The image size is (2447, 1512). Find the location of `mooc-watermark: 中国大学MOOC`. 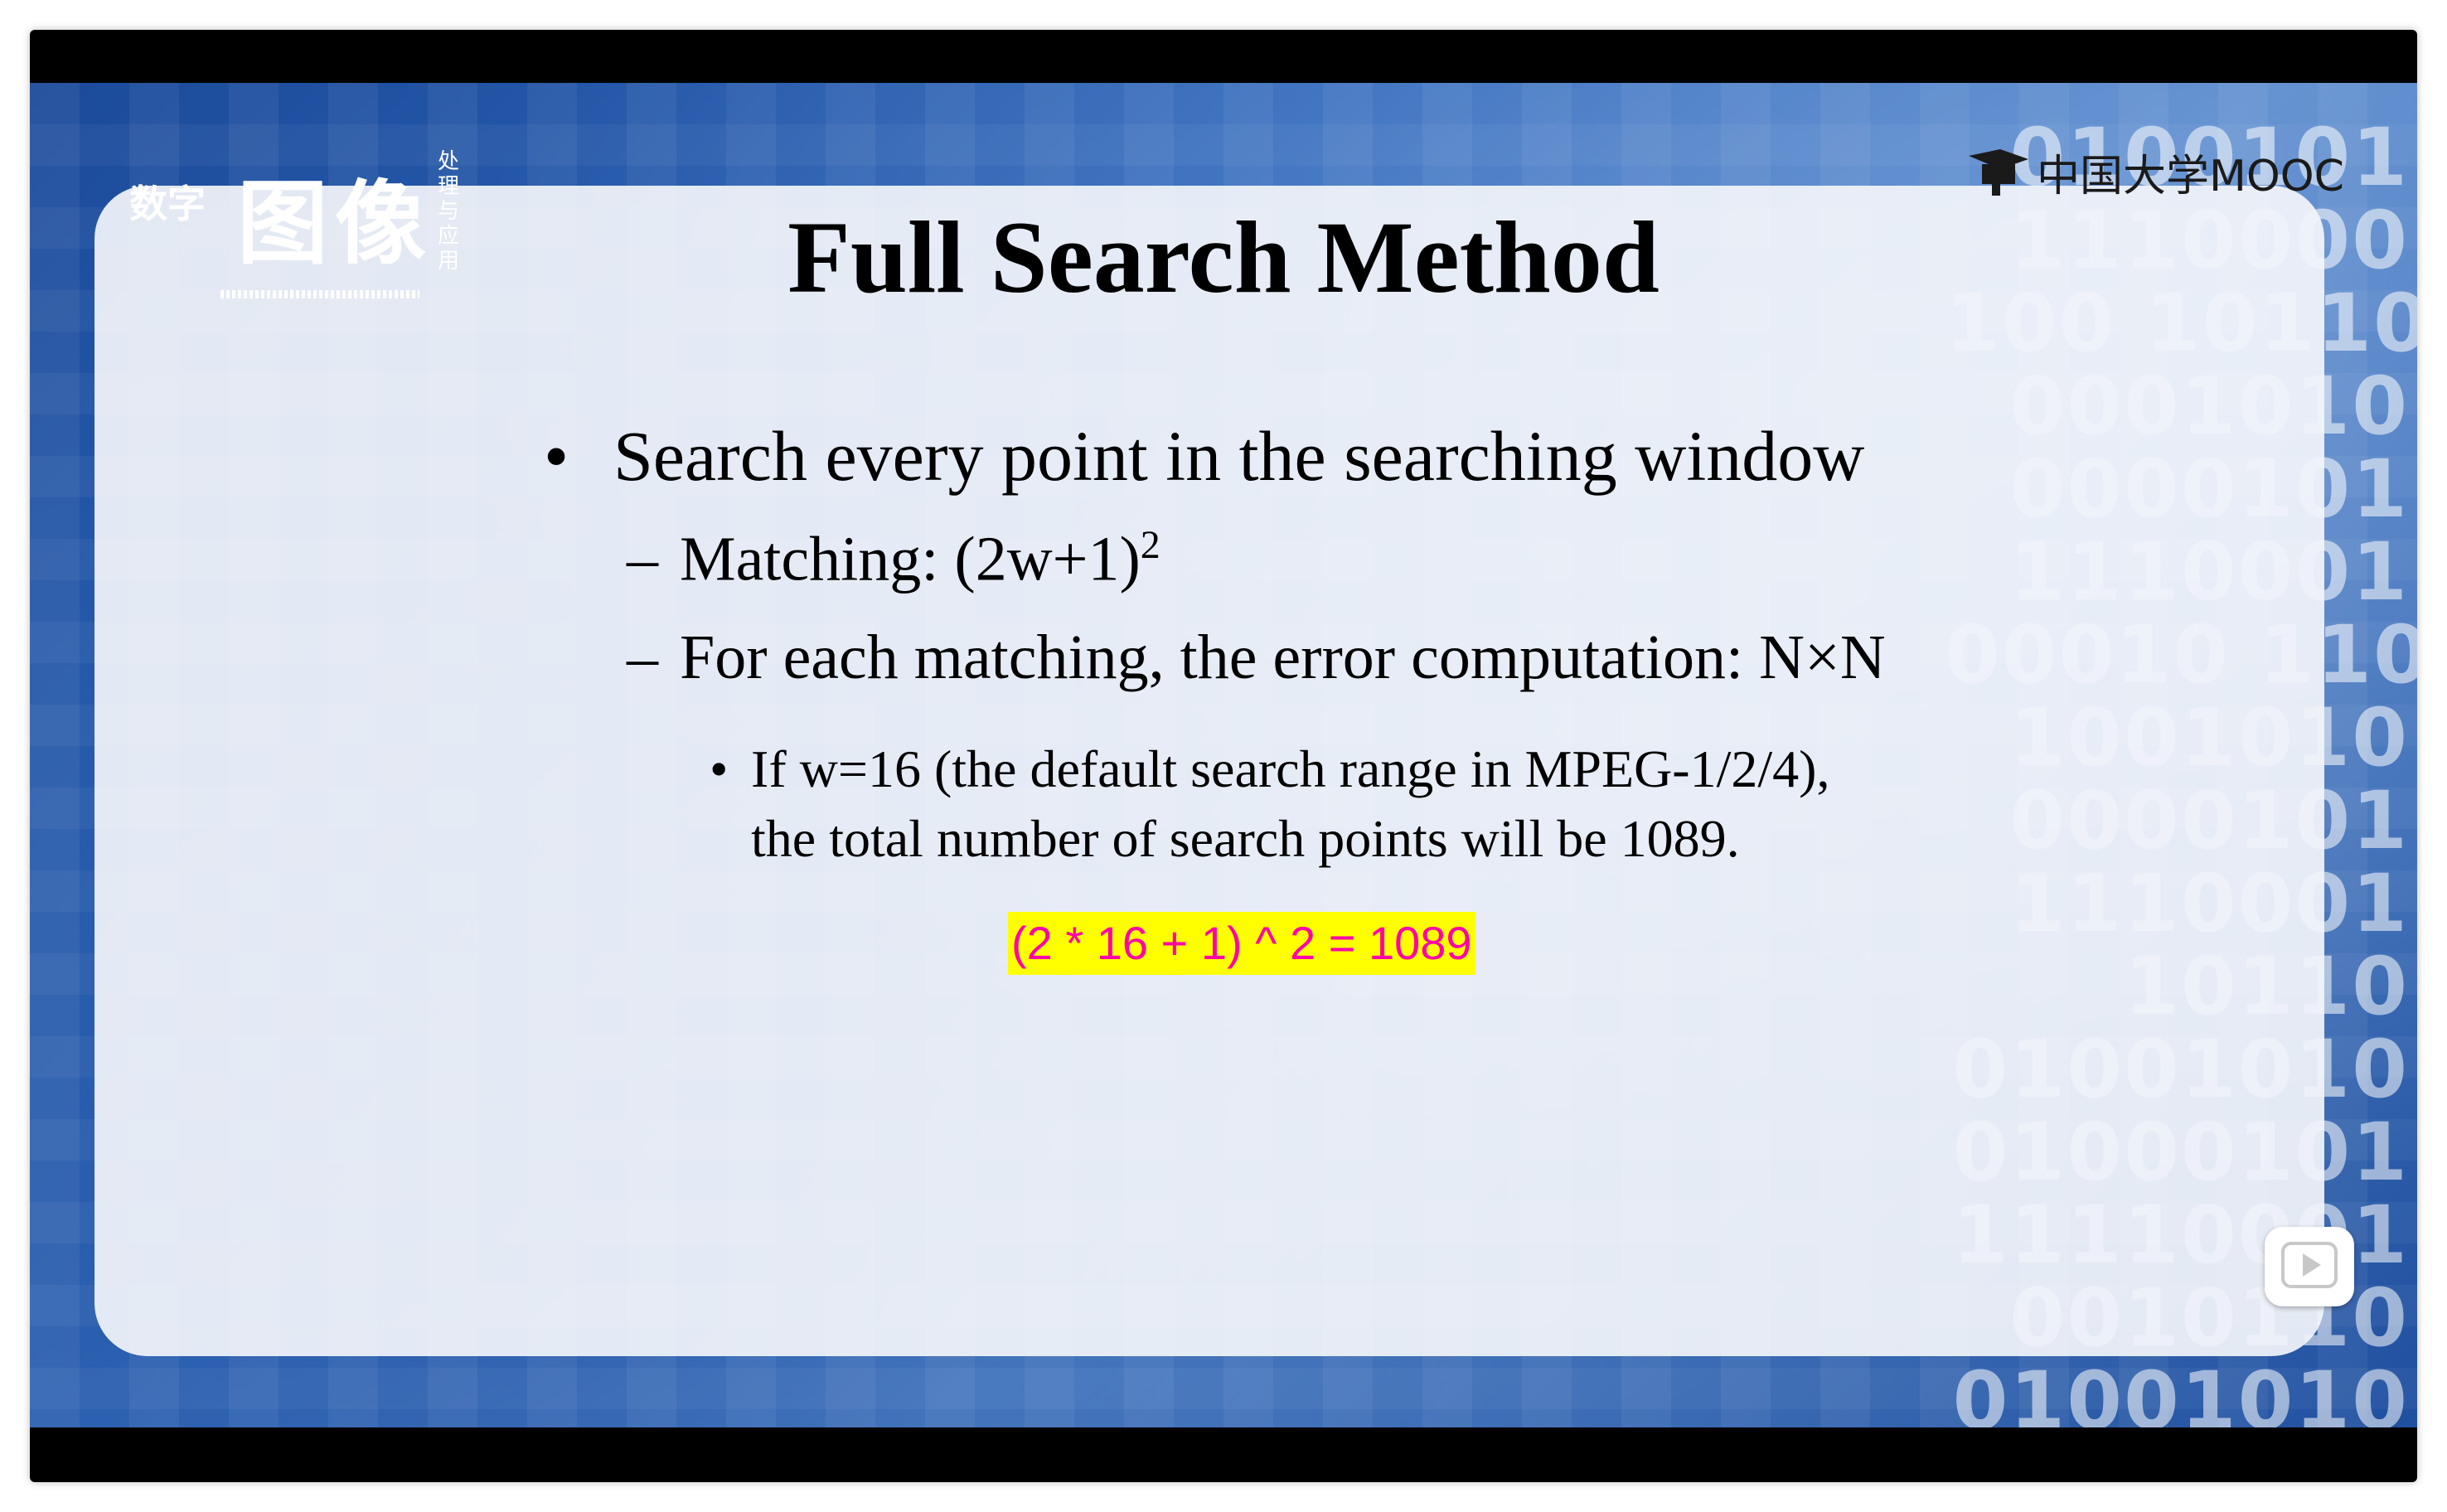

mooc-watermark: 中国大学MOOC is located at coordinates (2155, 172).